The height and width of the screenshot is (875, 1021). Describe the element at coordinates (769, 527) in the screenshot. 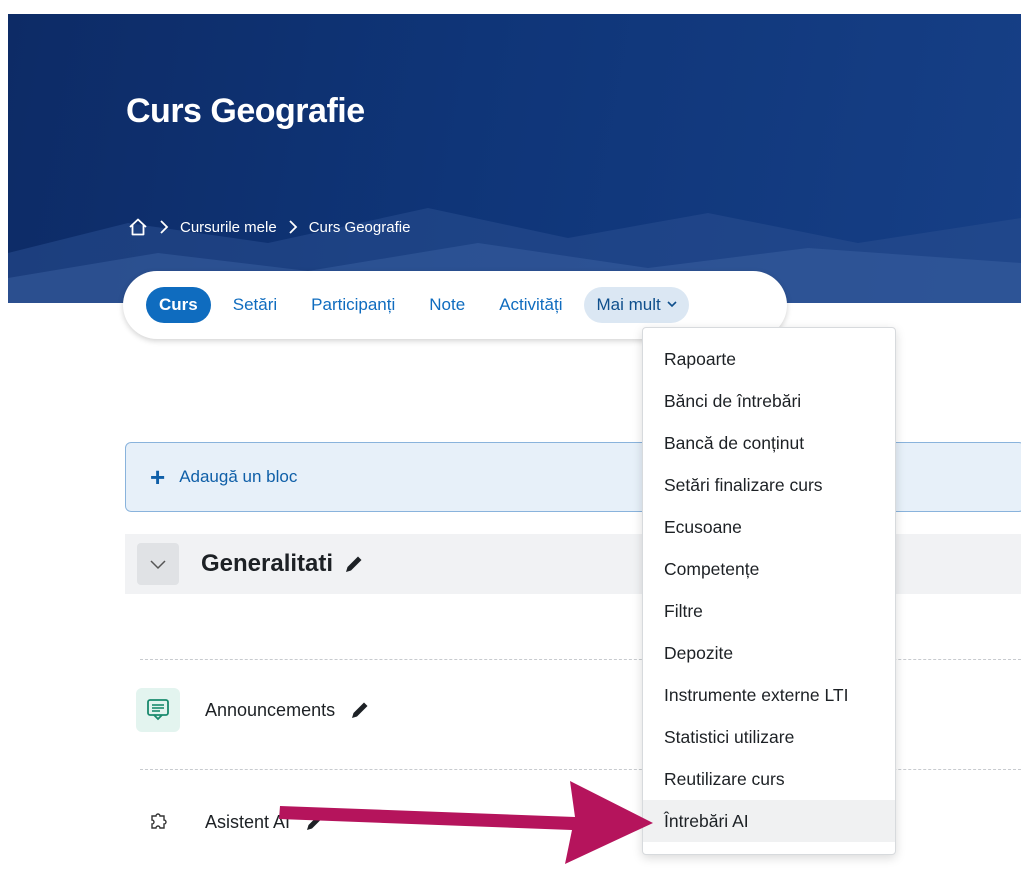

I see `menu-item-badges: Ecusoane` at that location.